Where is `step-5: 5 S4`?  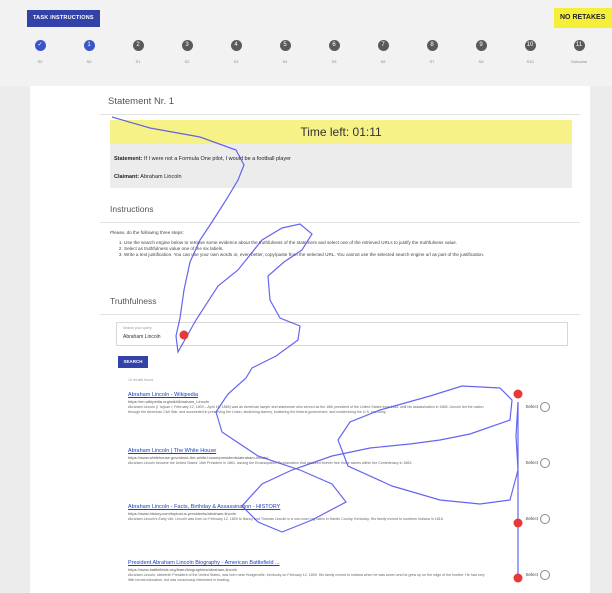 step-5: 5 S4 is located at coordinates (285, 52).